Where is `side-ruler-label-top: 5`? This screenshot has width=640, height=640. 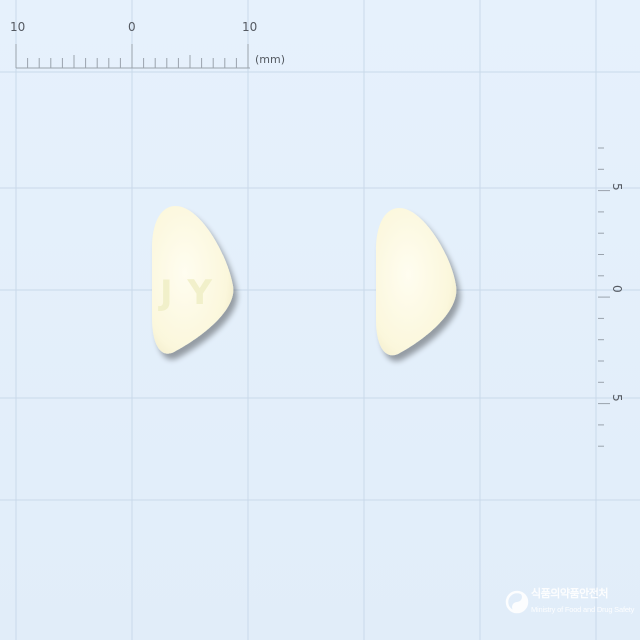
side-ruler-label-top: 5 is located at coordinates (617, 187).